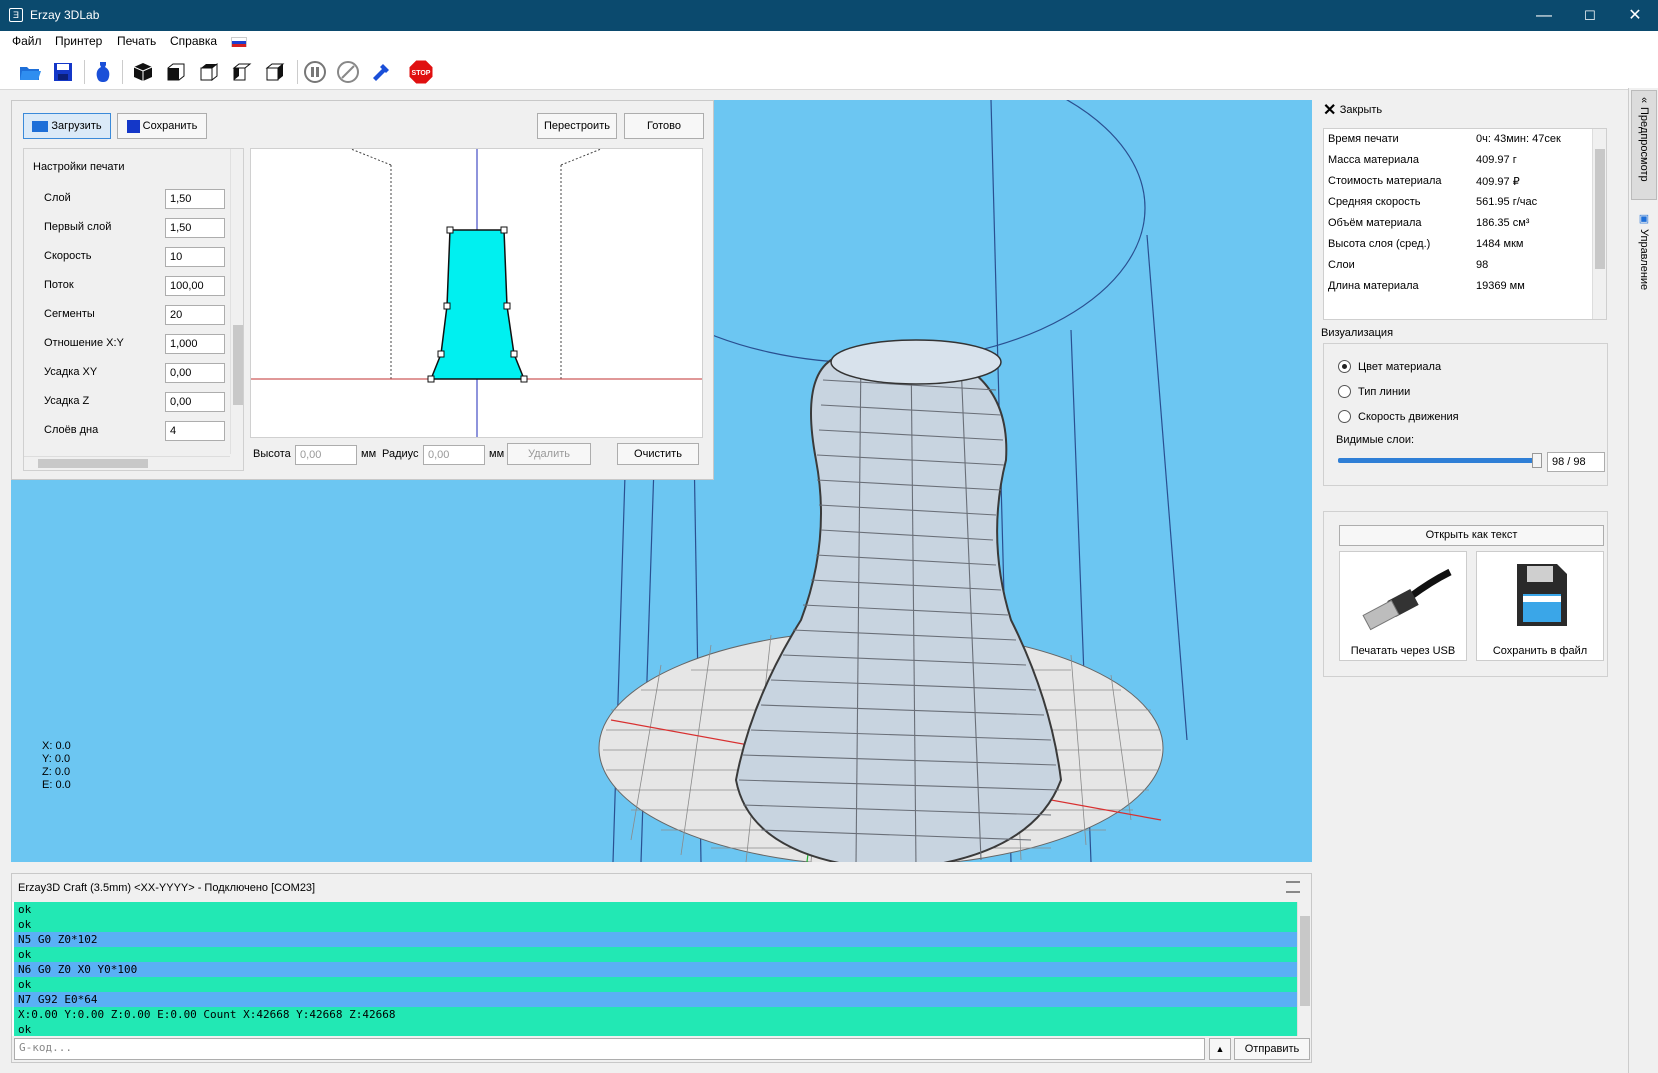 This screenshot has height=1073, width=1658. What do you see at coordinates (272, 454) in the screenshot?
I see `height-label: Высота` at bounding box center [272, 454].